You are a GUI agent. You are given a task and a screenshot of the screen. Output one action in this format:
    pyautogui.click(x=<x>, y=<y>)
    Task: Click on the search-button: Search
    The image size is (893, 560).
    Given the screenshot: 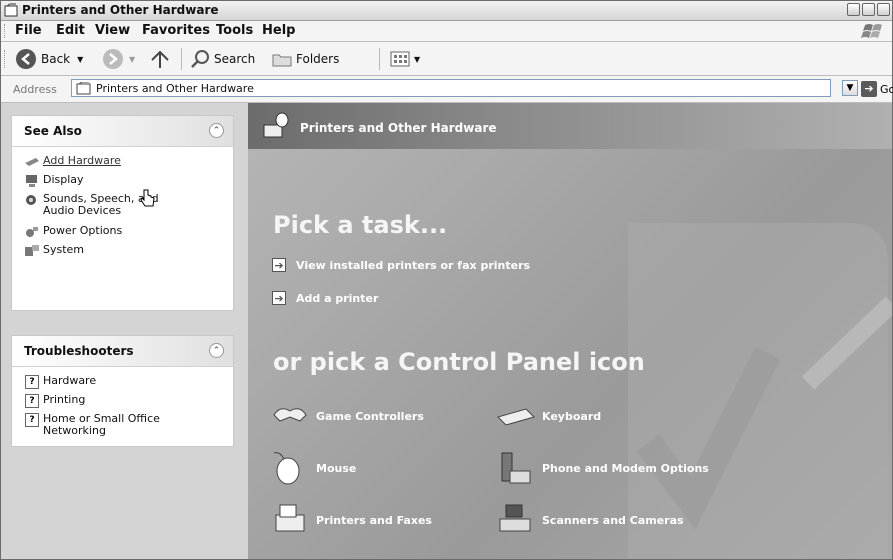 What is the action you would take?
    pyautogui.click(x=222, y=59)
    